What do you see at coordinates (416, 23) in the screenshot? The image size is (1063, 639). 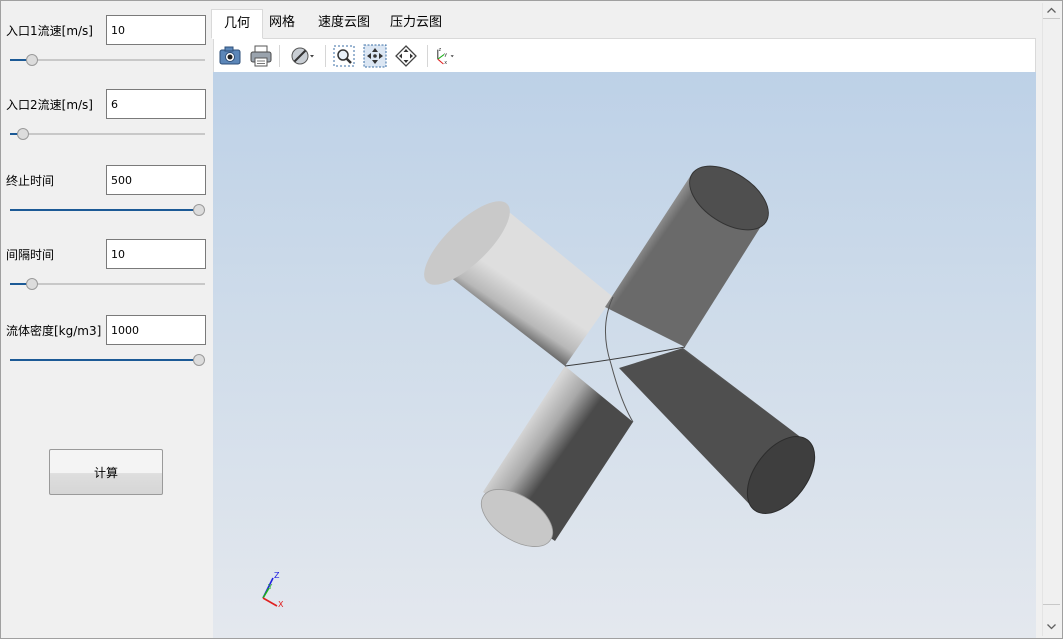 I see `tab-pressure-contour: 压力云图` at bounding box center [416, 23].